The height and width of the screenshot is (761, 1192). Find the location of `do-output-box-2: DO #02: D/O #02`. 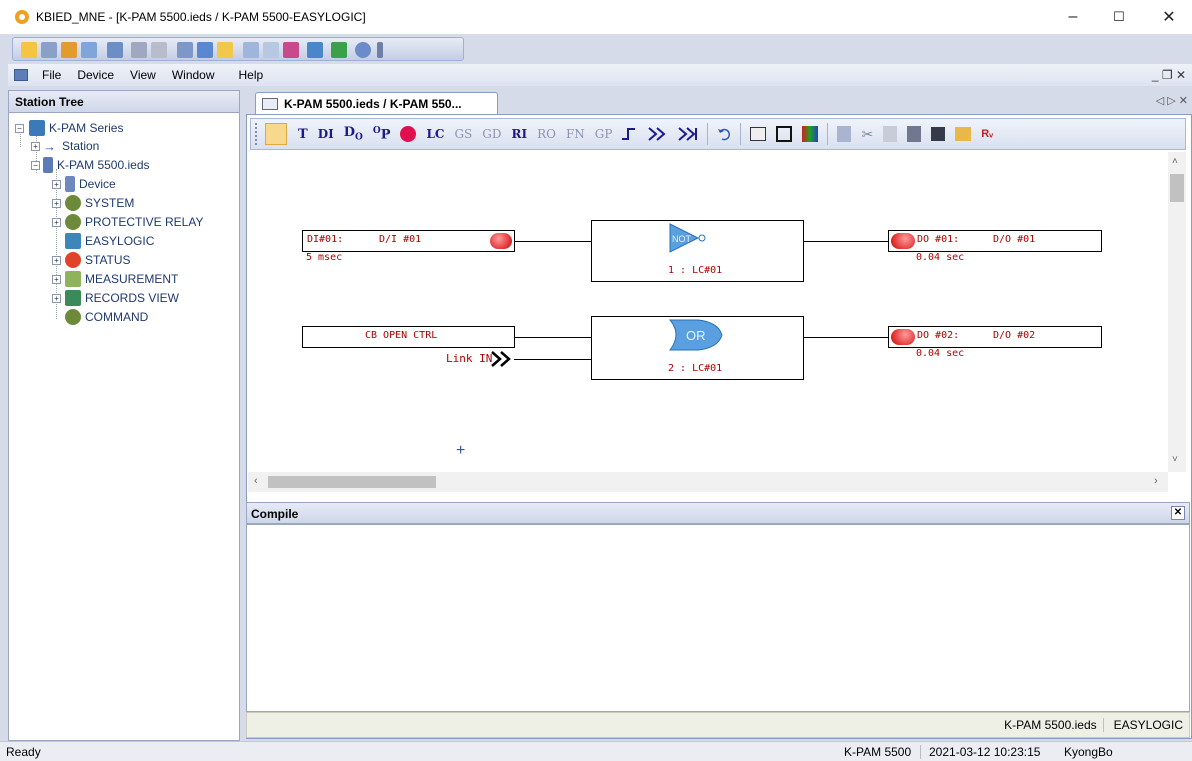

do-output-box-2: DO #02: D/O #02 is located at coordinates (995, 337).